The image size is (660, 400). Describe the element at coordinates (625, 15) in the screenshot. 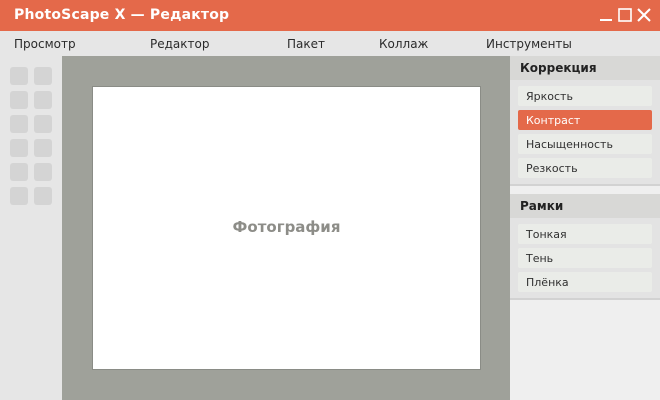

I see `maximize-icon` at that location.